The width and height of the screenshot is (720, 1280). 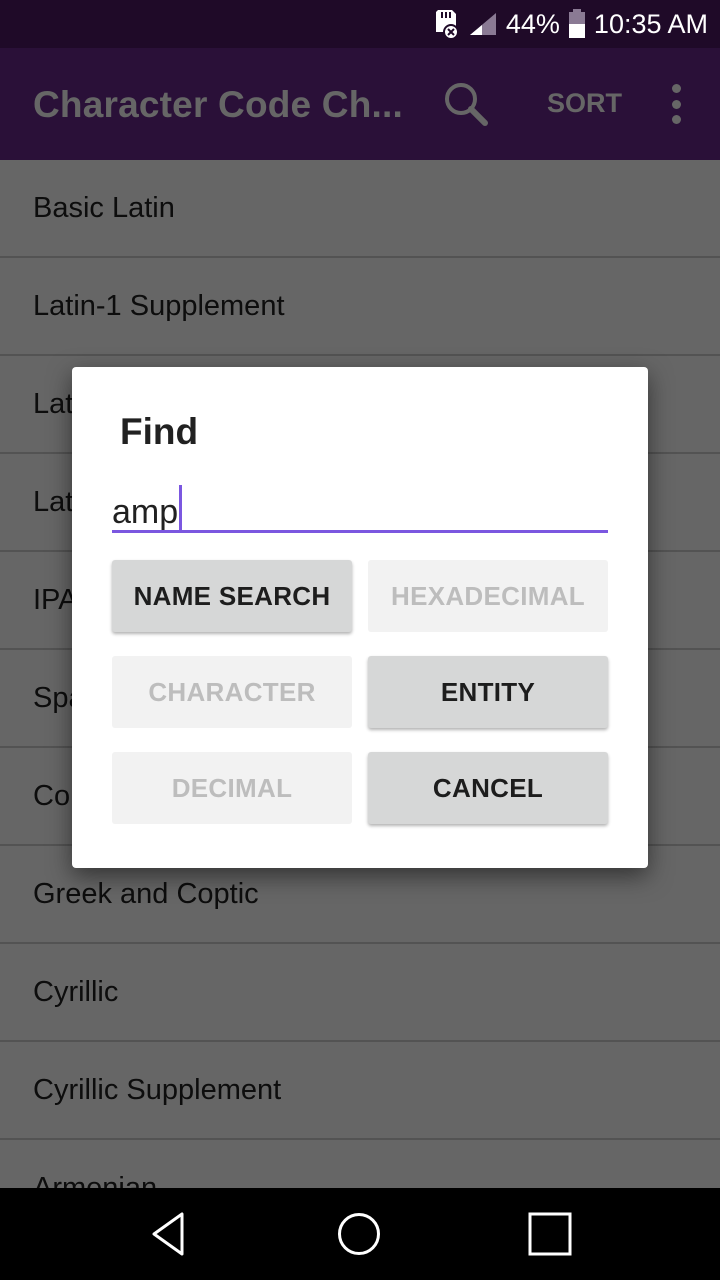 What do you see at coordinates (446, 24) in the screenshot?
I see `sd-card-error-icon` at bounding box center [446, 24].